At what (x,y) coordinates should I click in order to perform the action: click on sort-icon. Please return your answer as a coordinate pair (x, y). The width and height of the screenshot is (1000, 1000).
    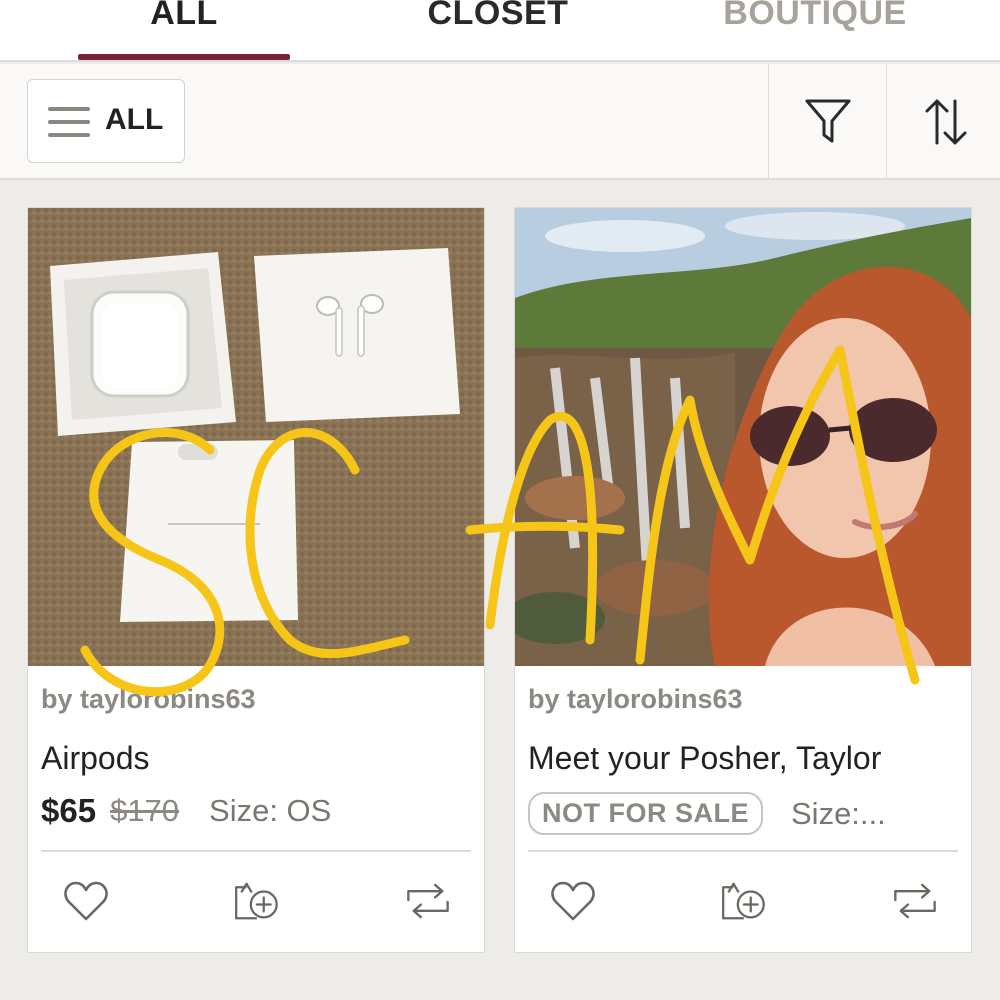
    Looking at the image, I should click on (945, 122).